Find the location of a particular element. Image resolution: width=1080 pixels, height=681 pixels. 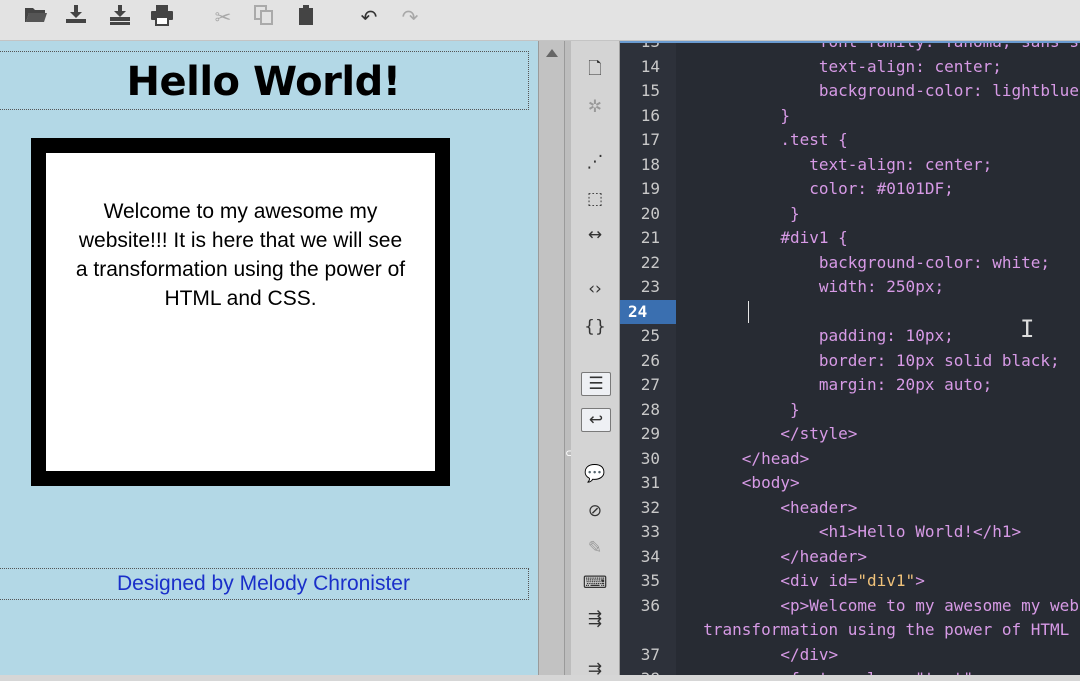

line-number: 36 is located at coordinates (650, 605).